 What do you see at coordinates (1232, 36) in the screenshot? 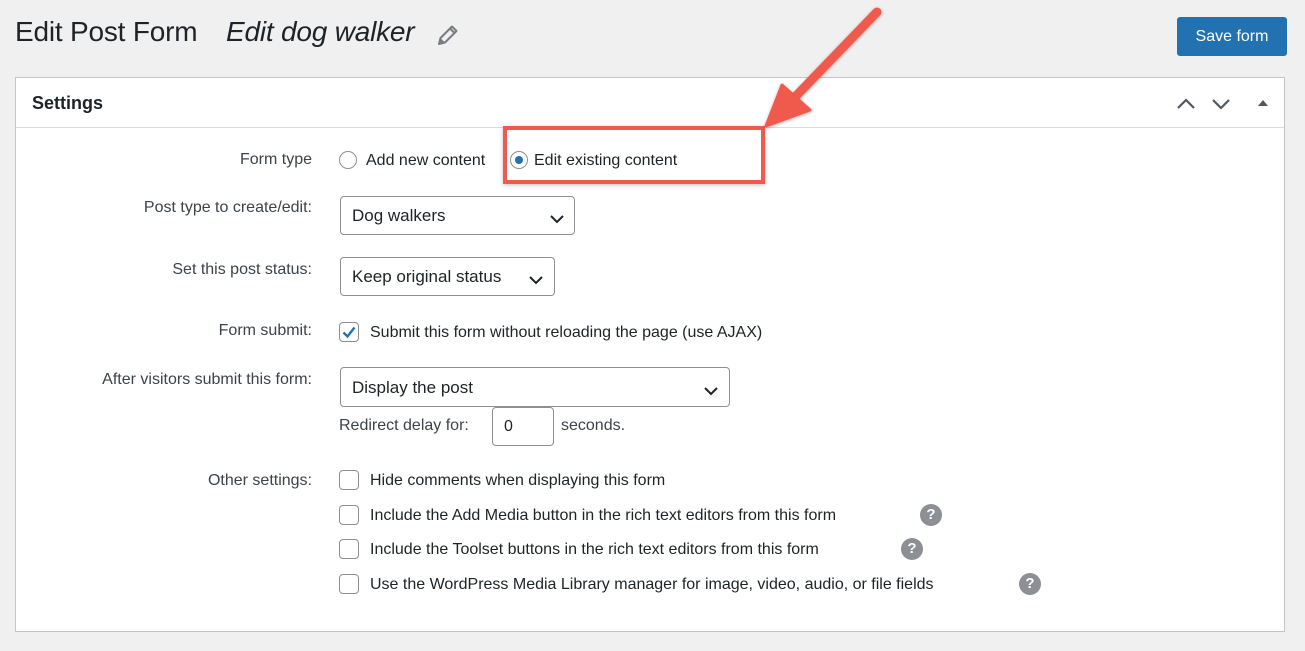
I see `save-form-button: Save form` at bounding box center [1232, 36].